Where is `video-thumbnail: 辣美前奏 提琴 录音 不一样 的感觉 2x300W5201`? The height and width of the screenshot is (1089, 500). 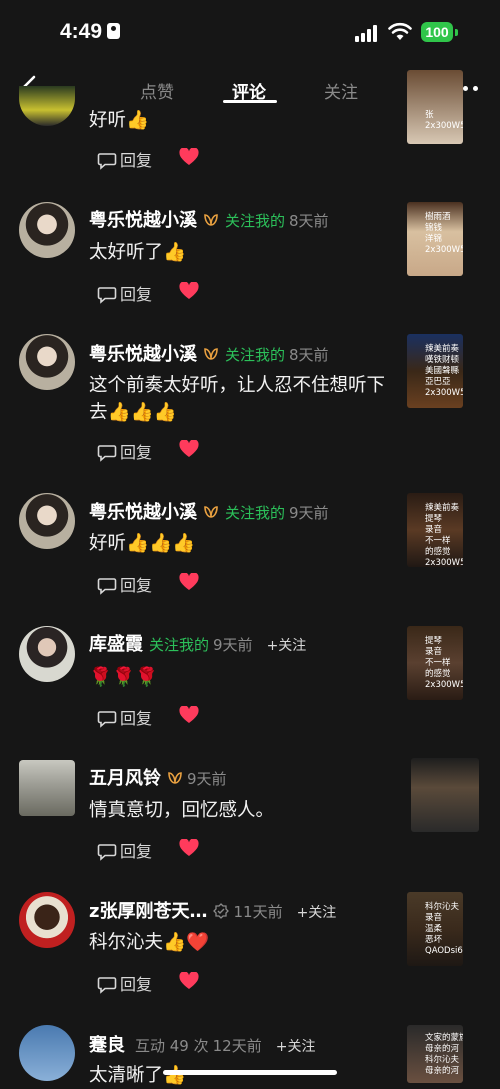 video-thumbnail: 辣美前奏 提琴 录音 不一样 的感觉 2x300W5201 is located at coordinates (435, 530).